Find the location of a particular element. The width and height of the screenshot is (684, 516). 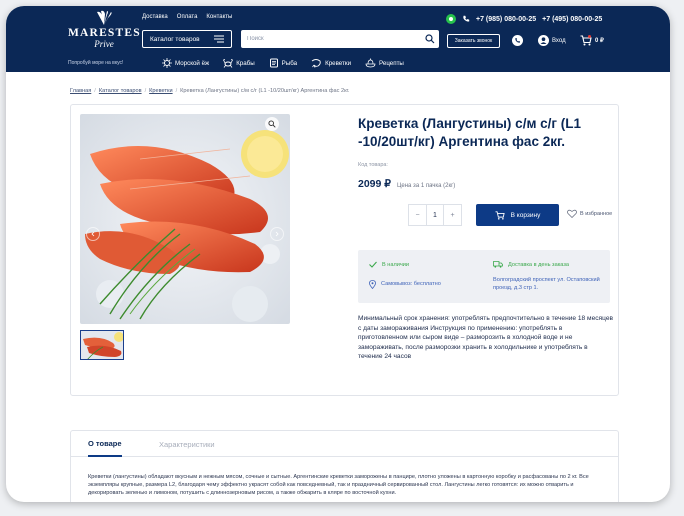

product-image is located at coordinates (185, 219).